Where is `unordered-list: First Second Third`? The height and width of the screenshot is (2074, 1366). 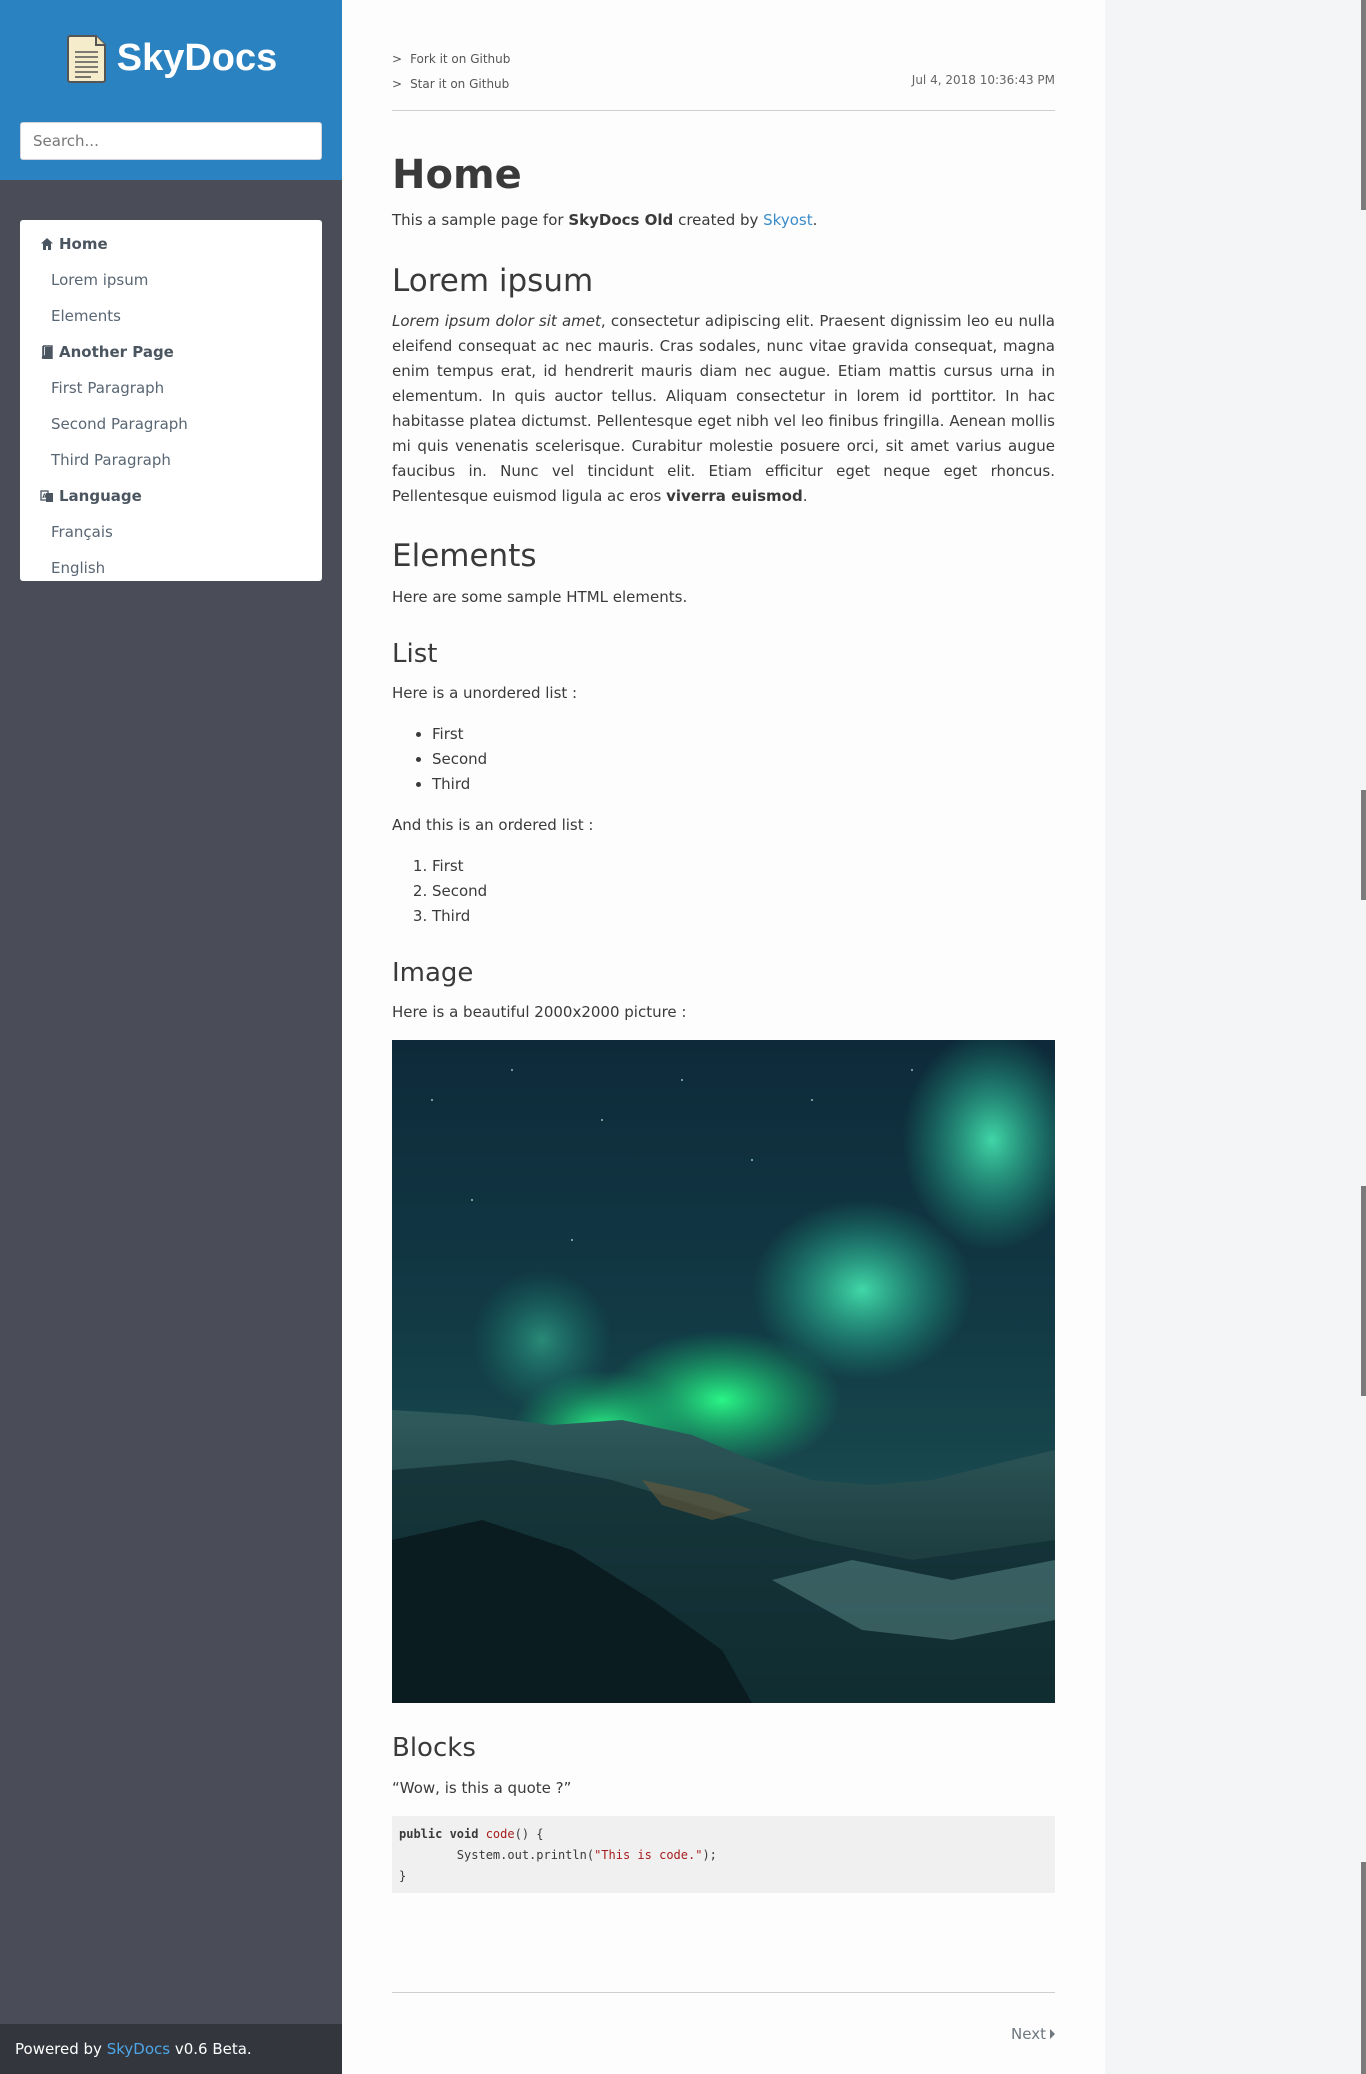 unordered-list: First Second Third is located at coordinates (723, 759).